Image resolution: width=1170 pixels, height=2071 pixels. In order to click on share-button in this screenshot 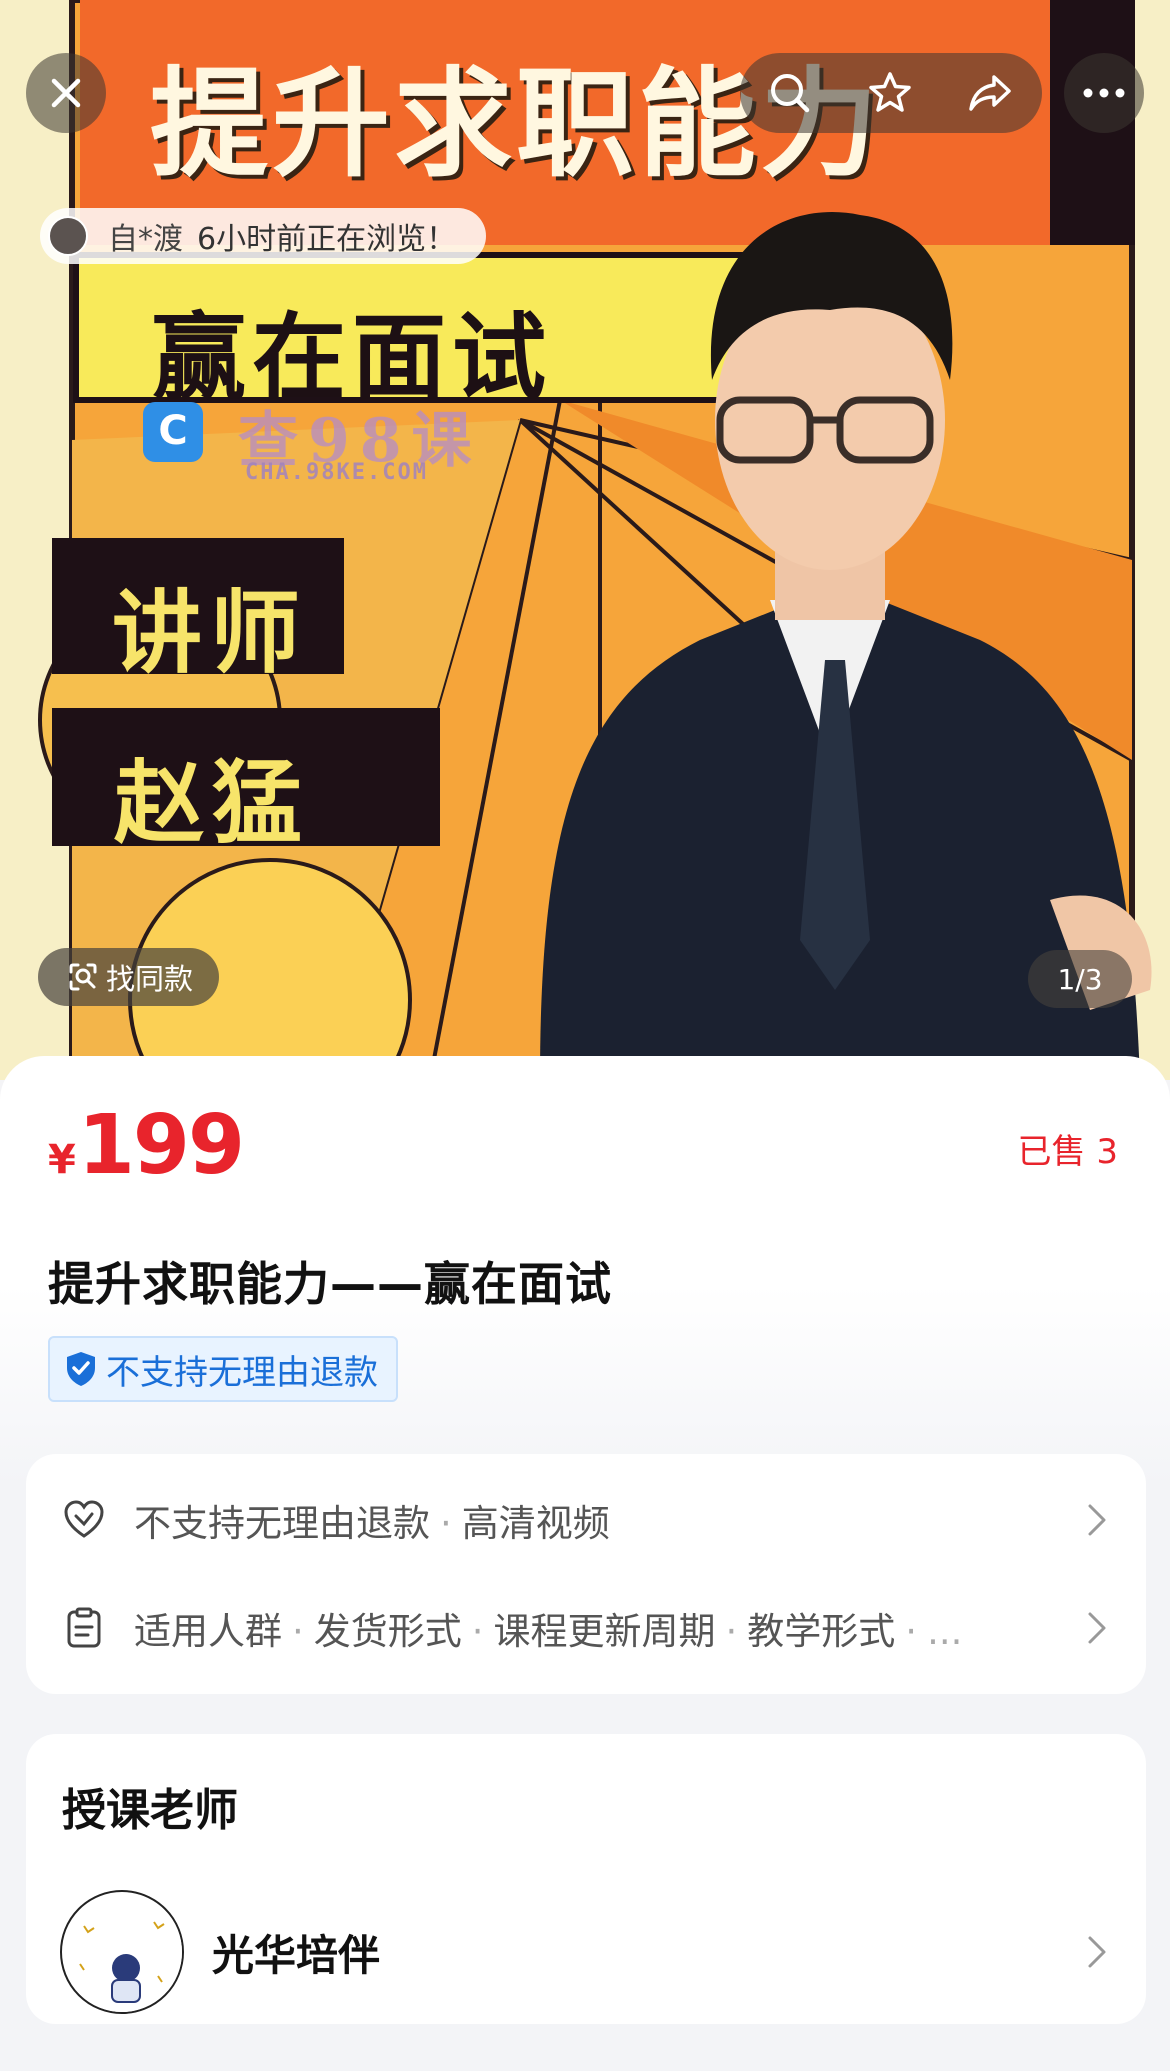, I will do `click(990, 93)`.